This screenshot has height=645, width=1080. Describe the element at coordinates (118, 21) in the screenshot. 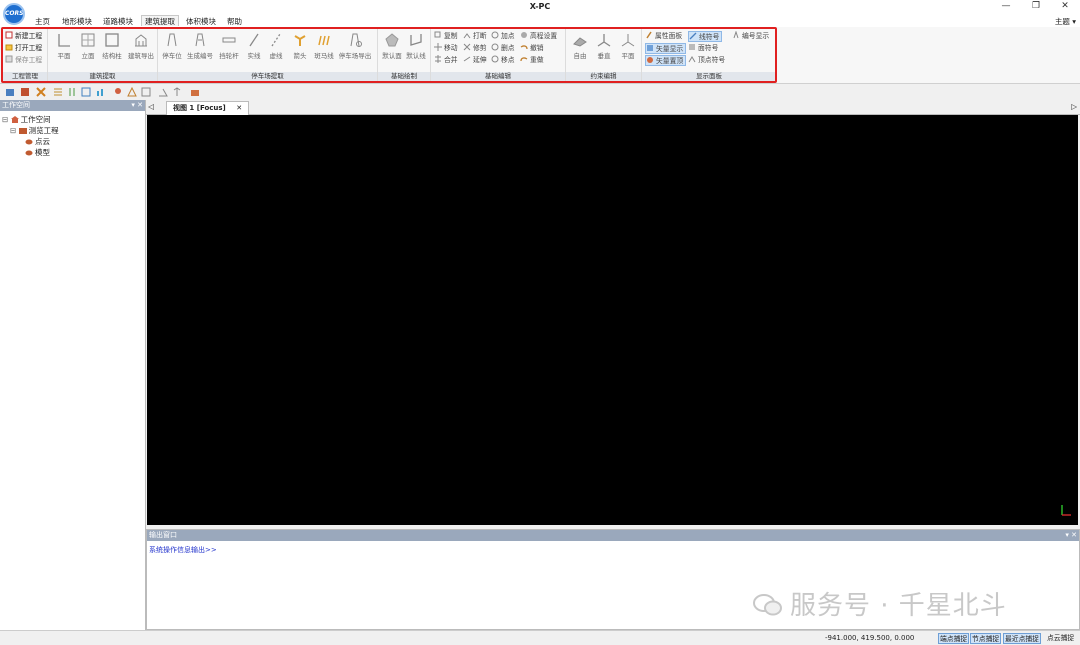

I see `menu-road: 道路模块` at that location.